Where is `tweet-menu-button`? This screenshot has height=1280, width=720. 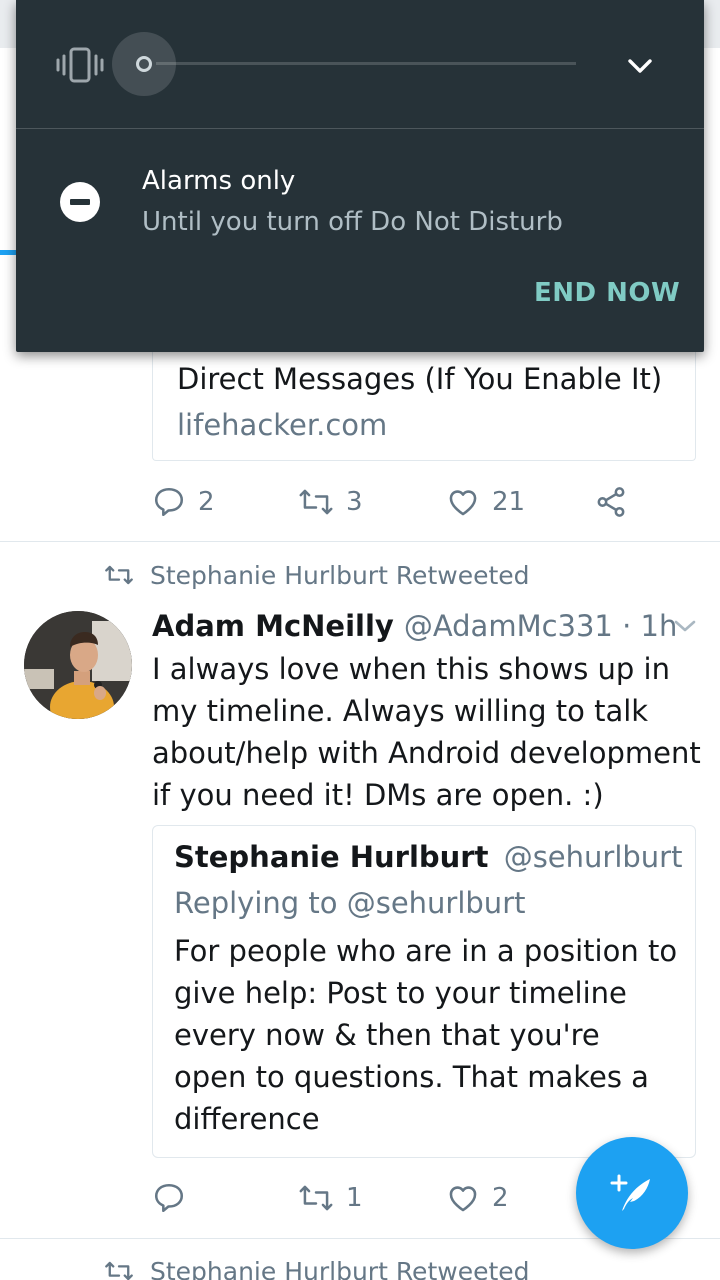 tweet-menu-button is located at coordinates (685, 628).